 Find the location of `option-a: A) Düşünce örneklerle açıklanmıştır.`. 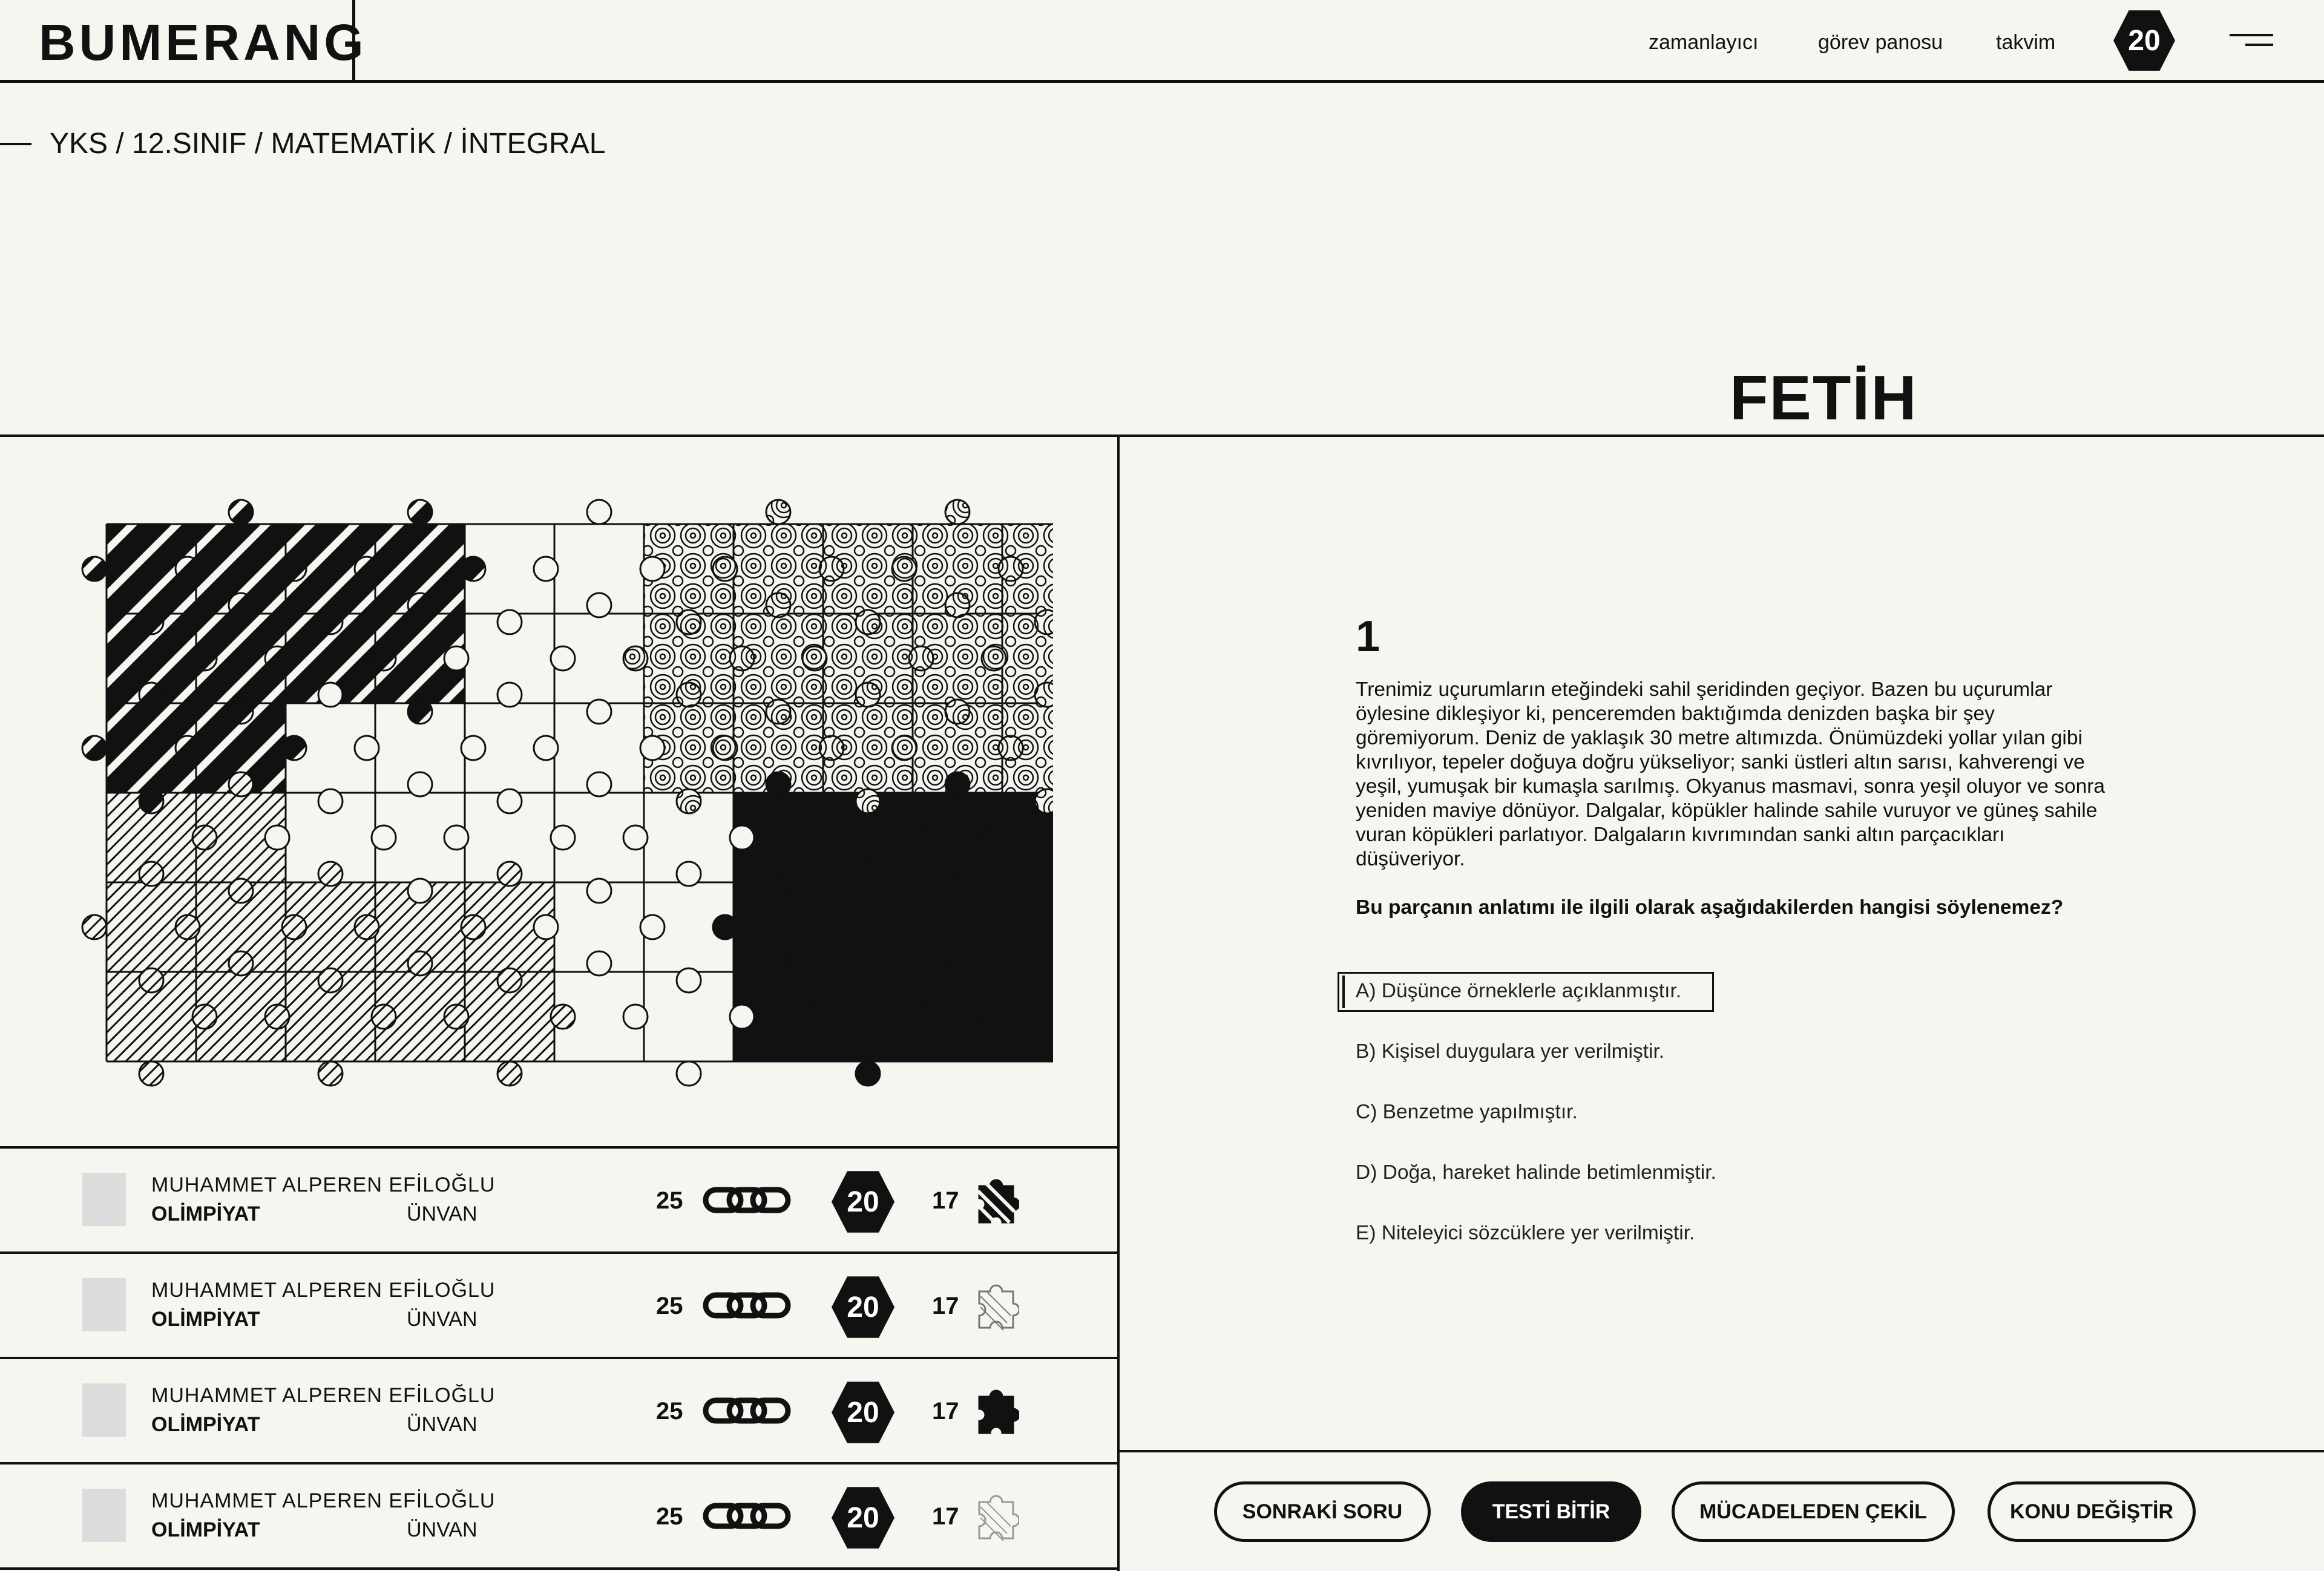

option-a: A) Düşünce örneklerle açıklanmıştır. is located at coordinates (1518, 991).